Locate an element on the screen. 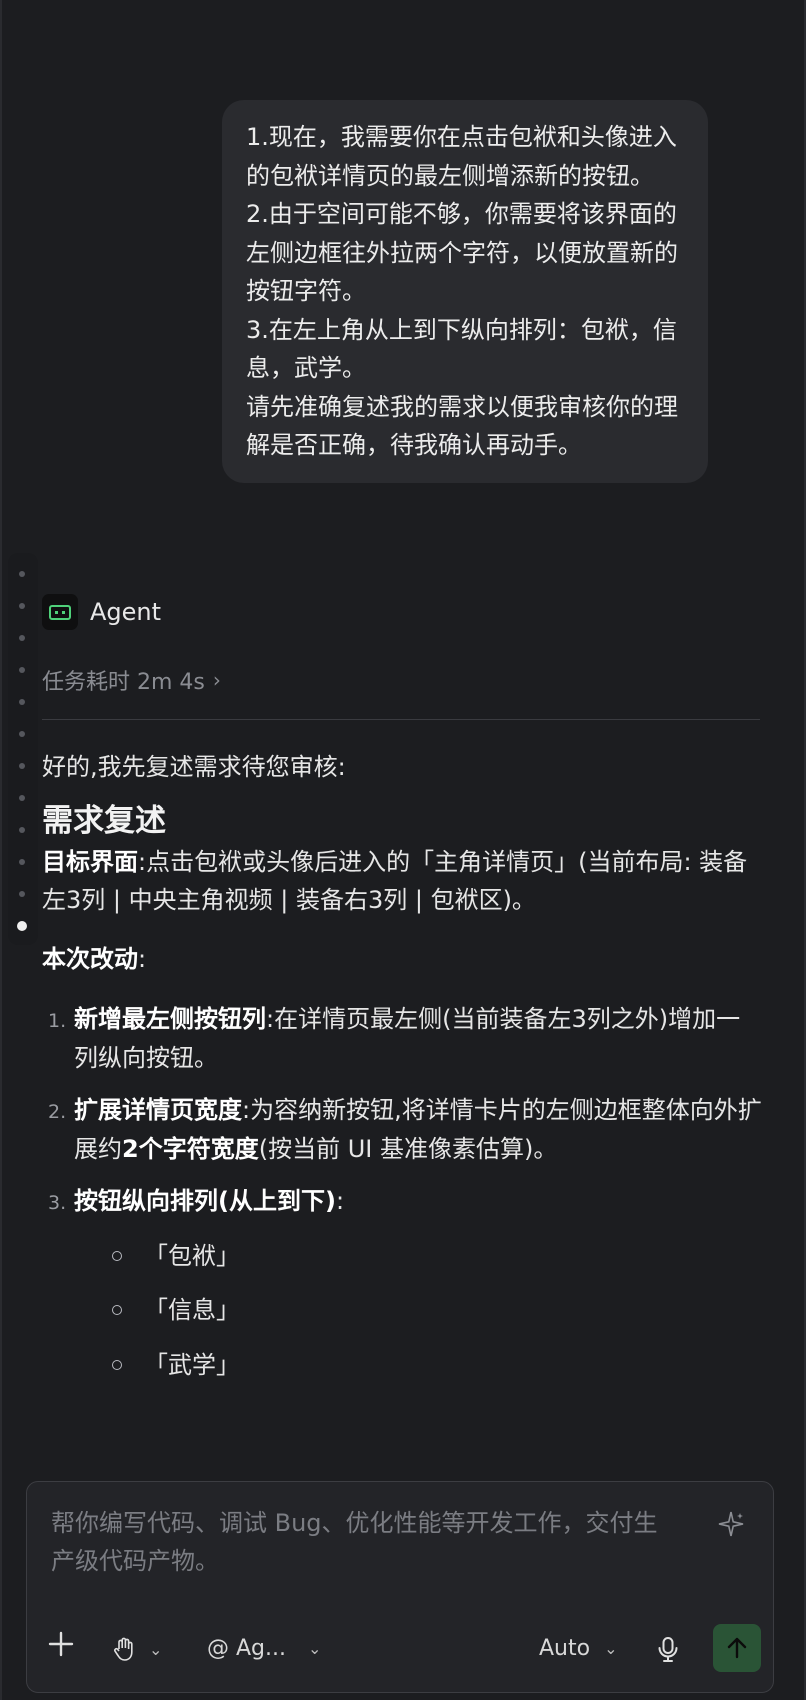 The height and width of the screenshot is (1700, 806). plus-icon is located at coordinates (61, 1644).